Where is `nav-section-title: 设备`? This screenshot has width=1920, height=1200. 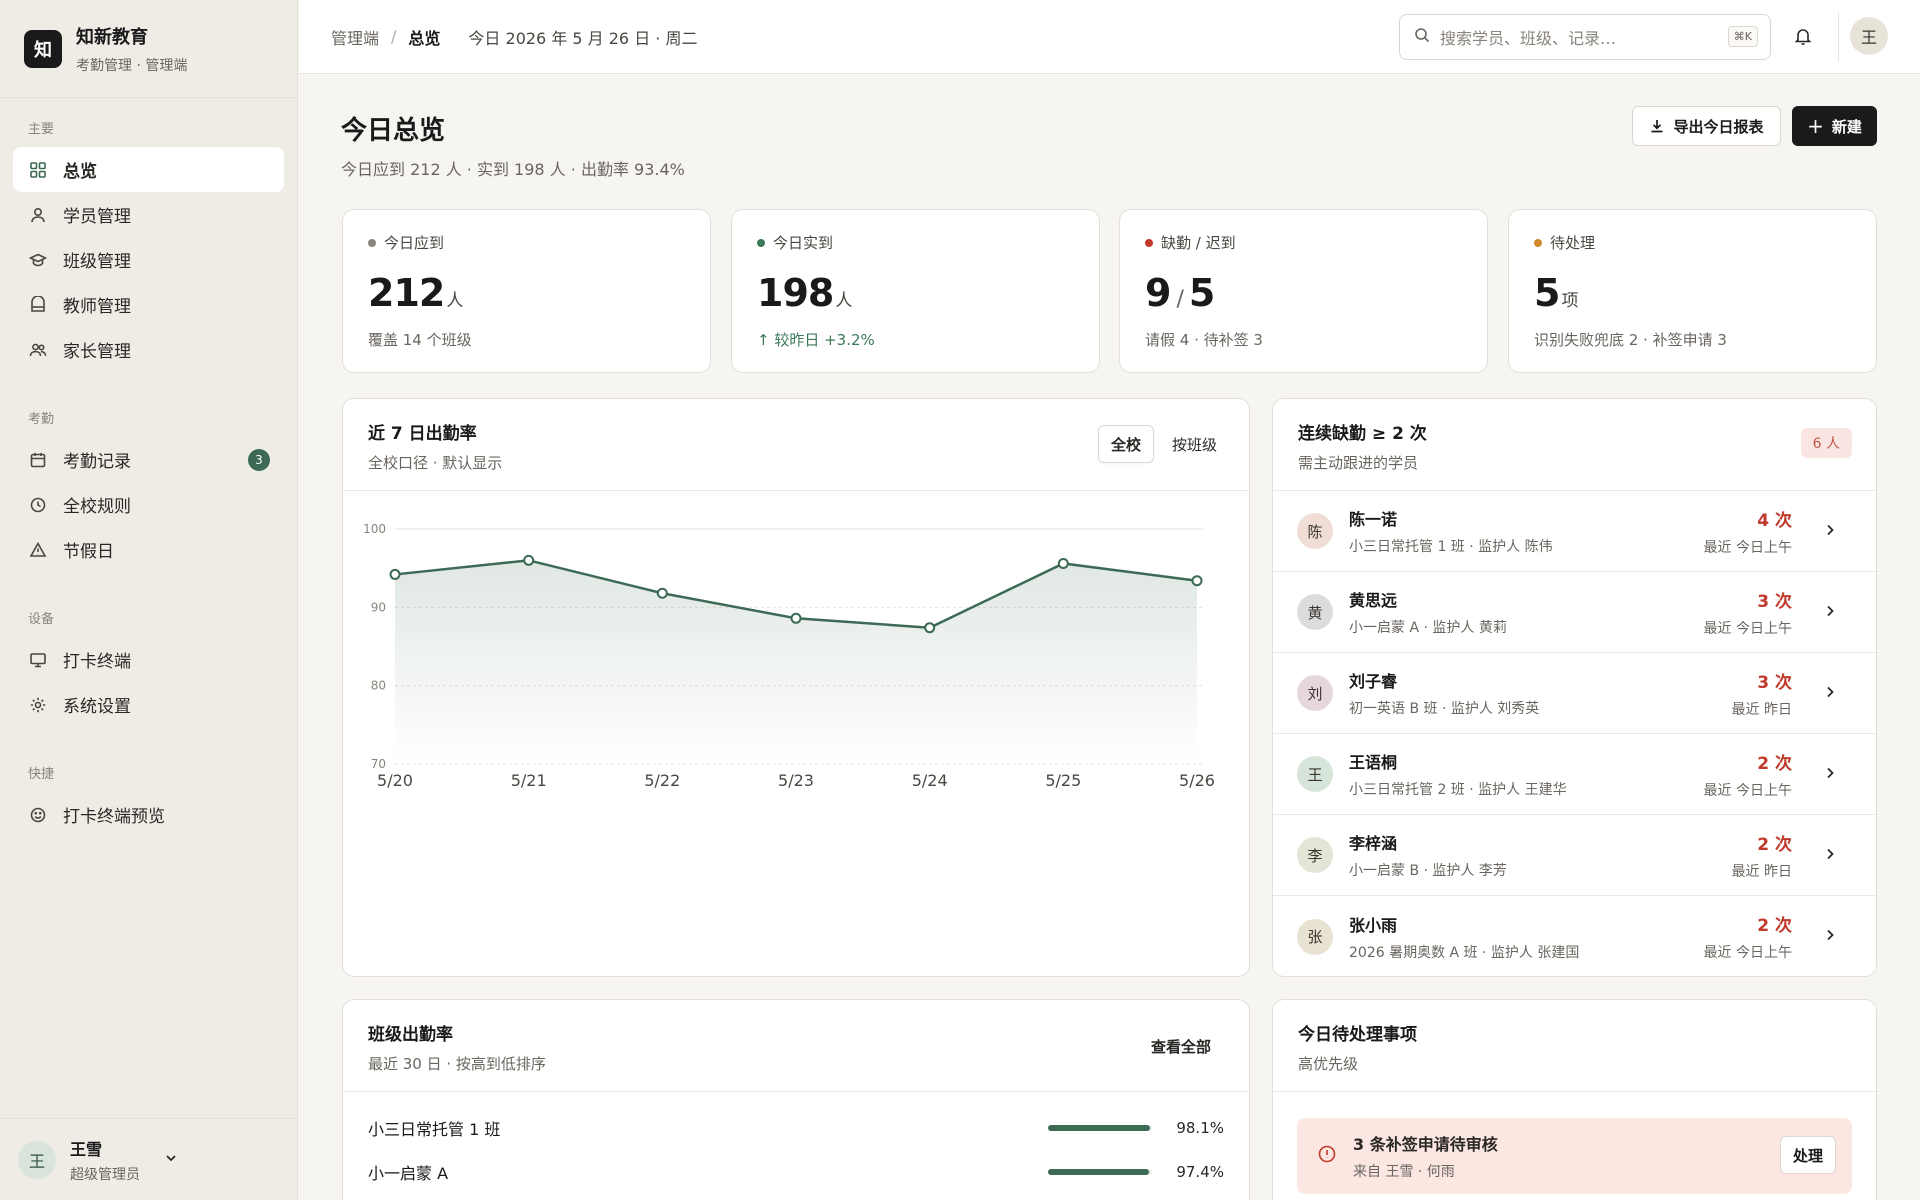
nav-section-title: 设备 is located at coordinates (41, 619).